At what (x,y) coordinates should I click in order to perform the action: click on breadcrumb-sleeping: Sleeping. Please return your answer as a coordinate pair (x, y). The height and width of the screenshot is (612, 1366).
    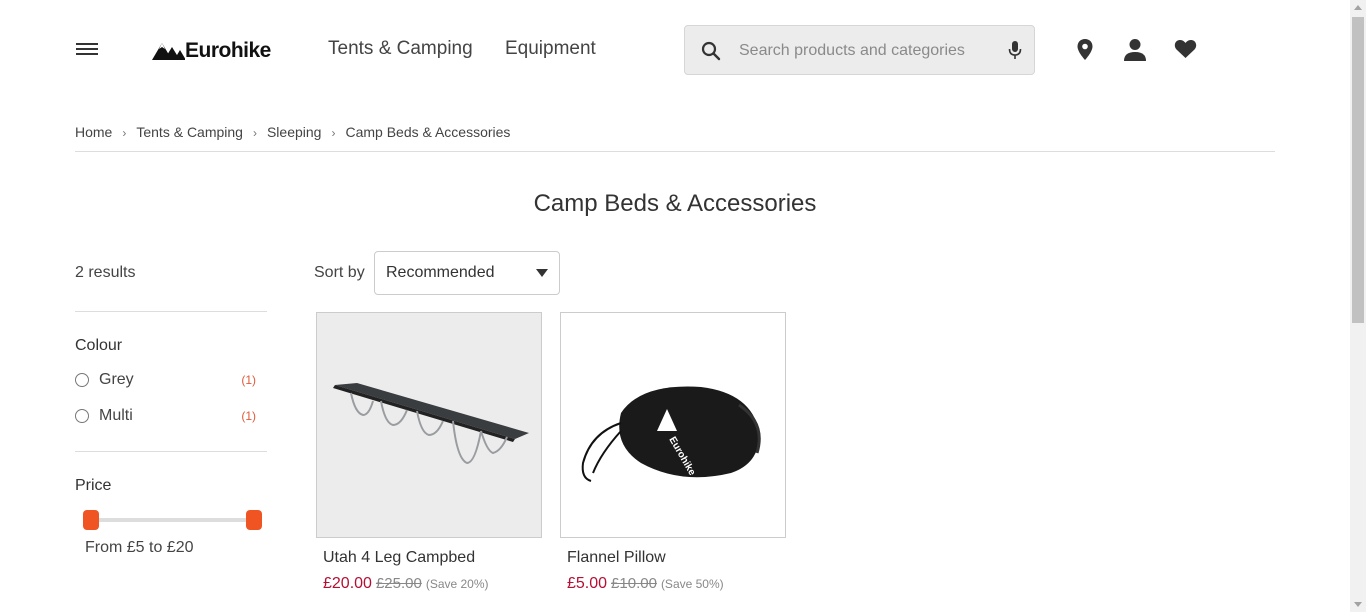
    Looking at the image, I should click on (294, 137).